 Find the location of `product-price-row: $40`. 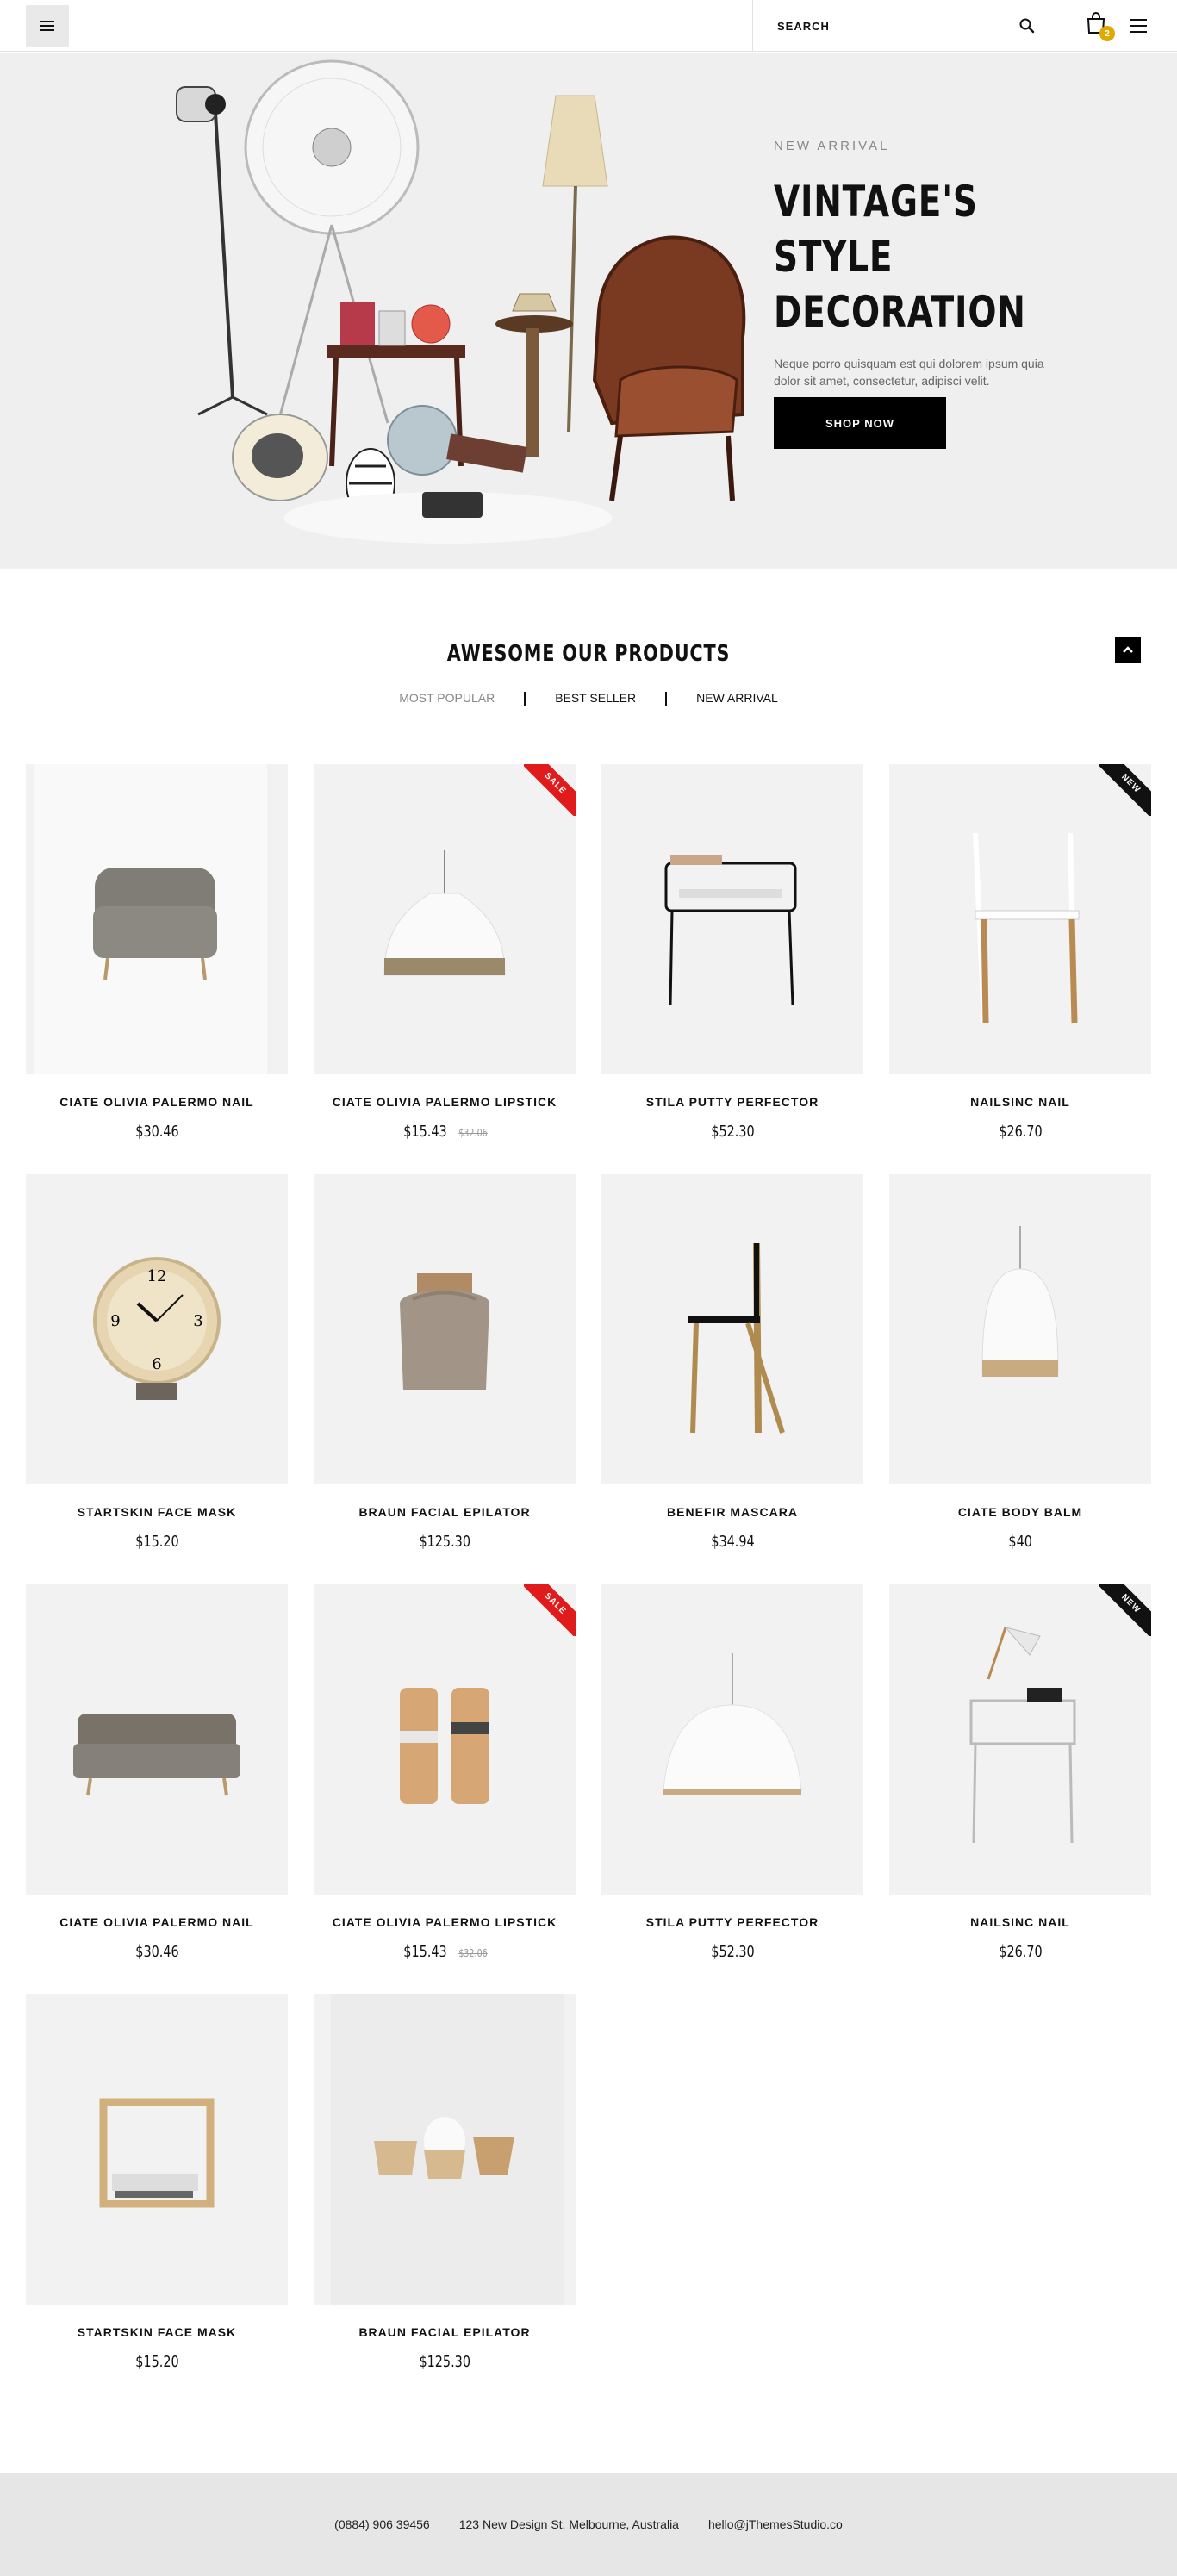

product-price-row: $40 is located at coordinates (1020, 1542).